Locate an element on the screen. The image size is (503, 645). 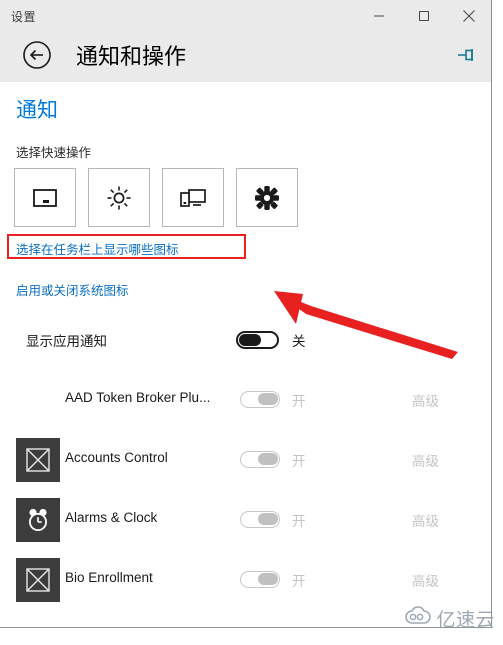
back-button is located at coordinates (37, 57).